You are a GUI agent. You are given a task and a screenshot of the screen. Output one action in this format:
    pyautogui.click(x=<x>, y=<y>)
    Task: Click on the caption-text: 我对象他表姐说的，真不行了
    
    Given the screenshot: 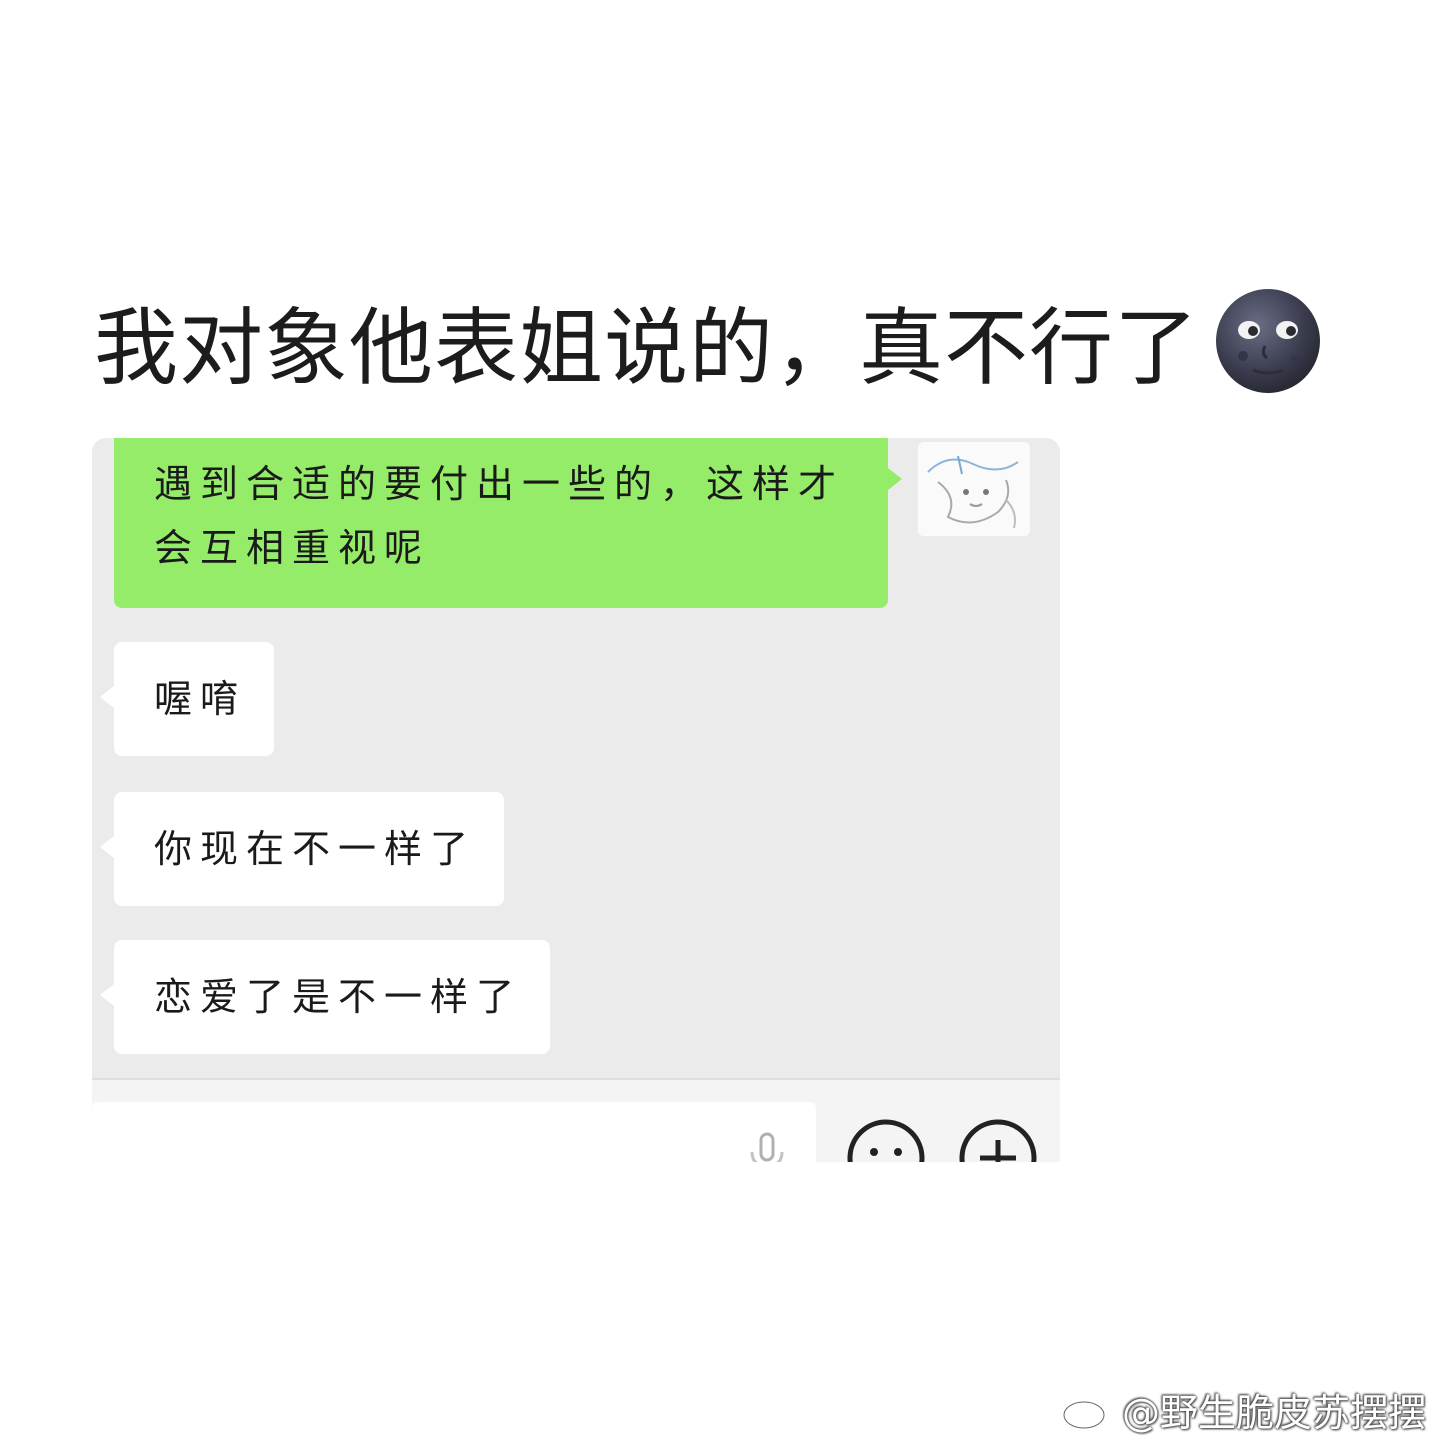 What is the action you would take?
    pyautogui.click(x=647, y=347)
    